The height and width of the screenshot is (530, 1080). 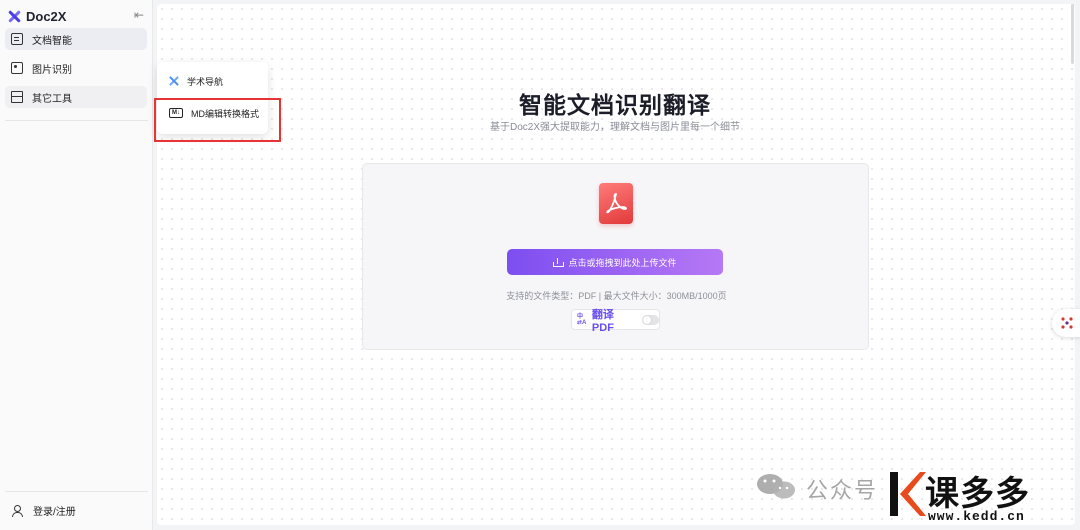 What do you see at coordinates (616, 203) in the screenshot?
I see `pdf-file-icon` at bounding box center [616, 203].